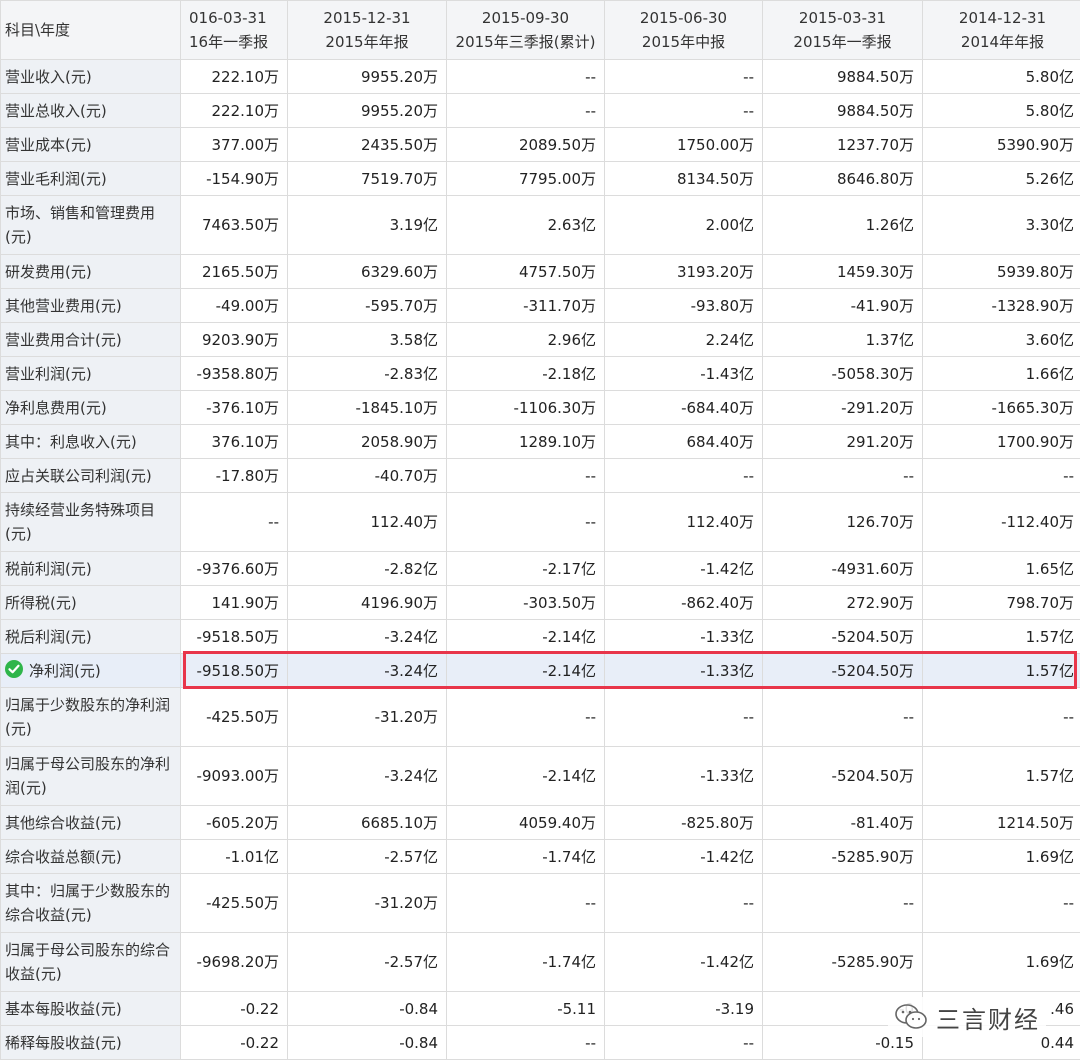 The image size is (1080, 1061). What do you see at coordinates (48, 637) in the screenshot?
I see `row-label-text: 税后利润(元)` at bounding box center [48, 637].